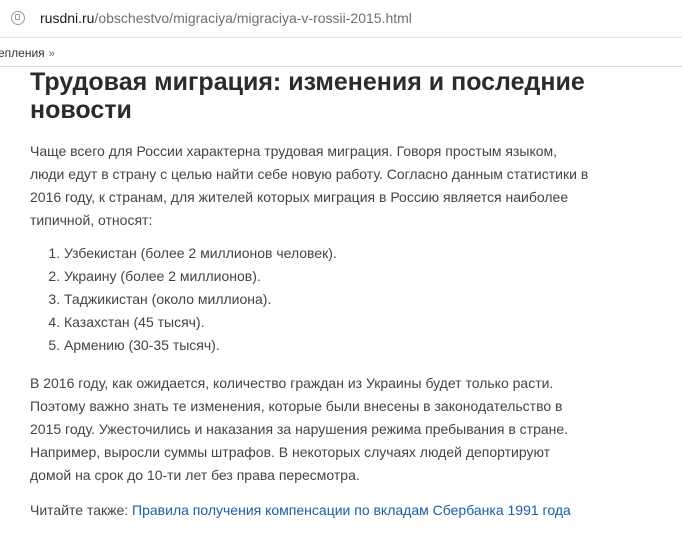 This screenshot has width=682, height=549. I want to click on list-item: Армению (30-35 тысяч)., so click(327, 345).